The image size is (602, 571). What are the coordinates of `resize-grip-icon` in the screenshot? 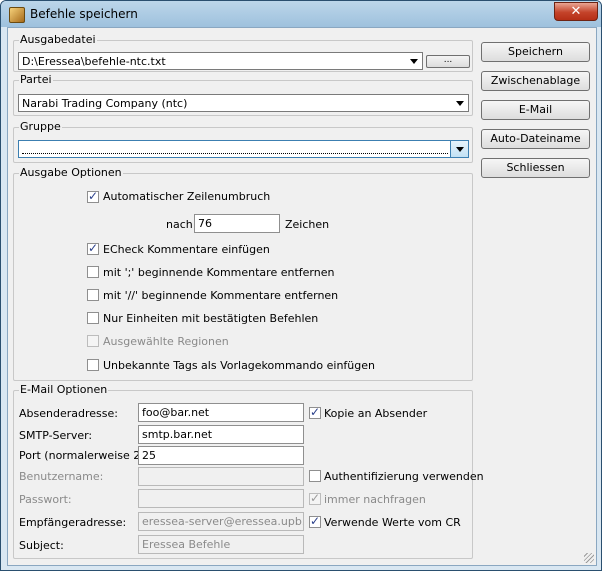 It's located at (589, 558).